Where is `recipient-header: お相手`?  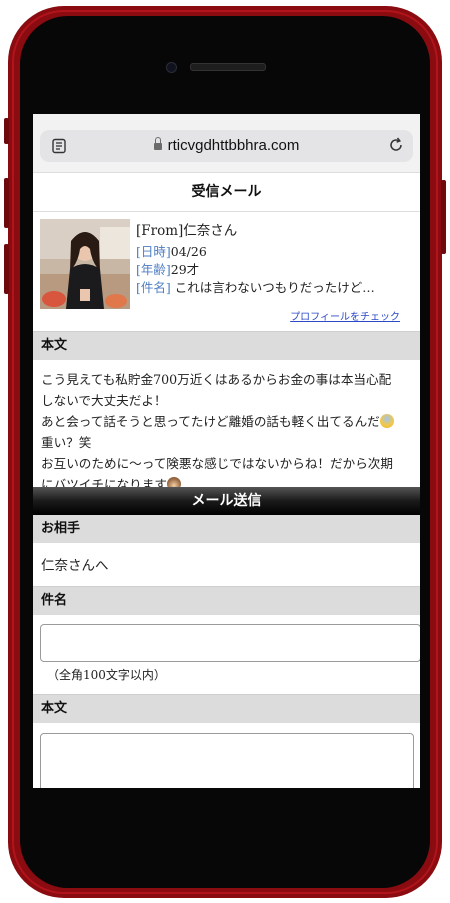 recipient-header: お相手 is located at coordinates (226, 529).